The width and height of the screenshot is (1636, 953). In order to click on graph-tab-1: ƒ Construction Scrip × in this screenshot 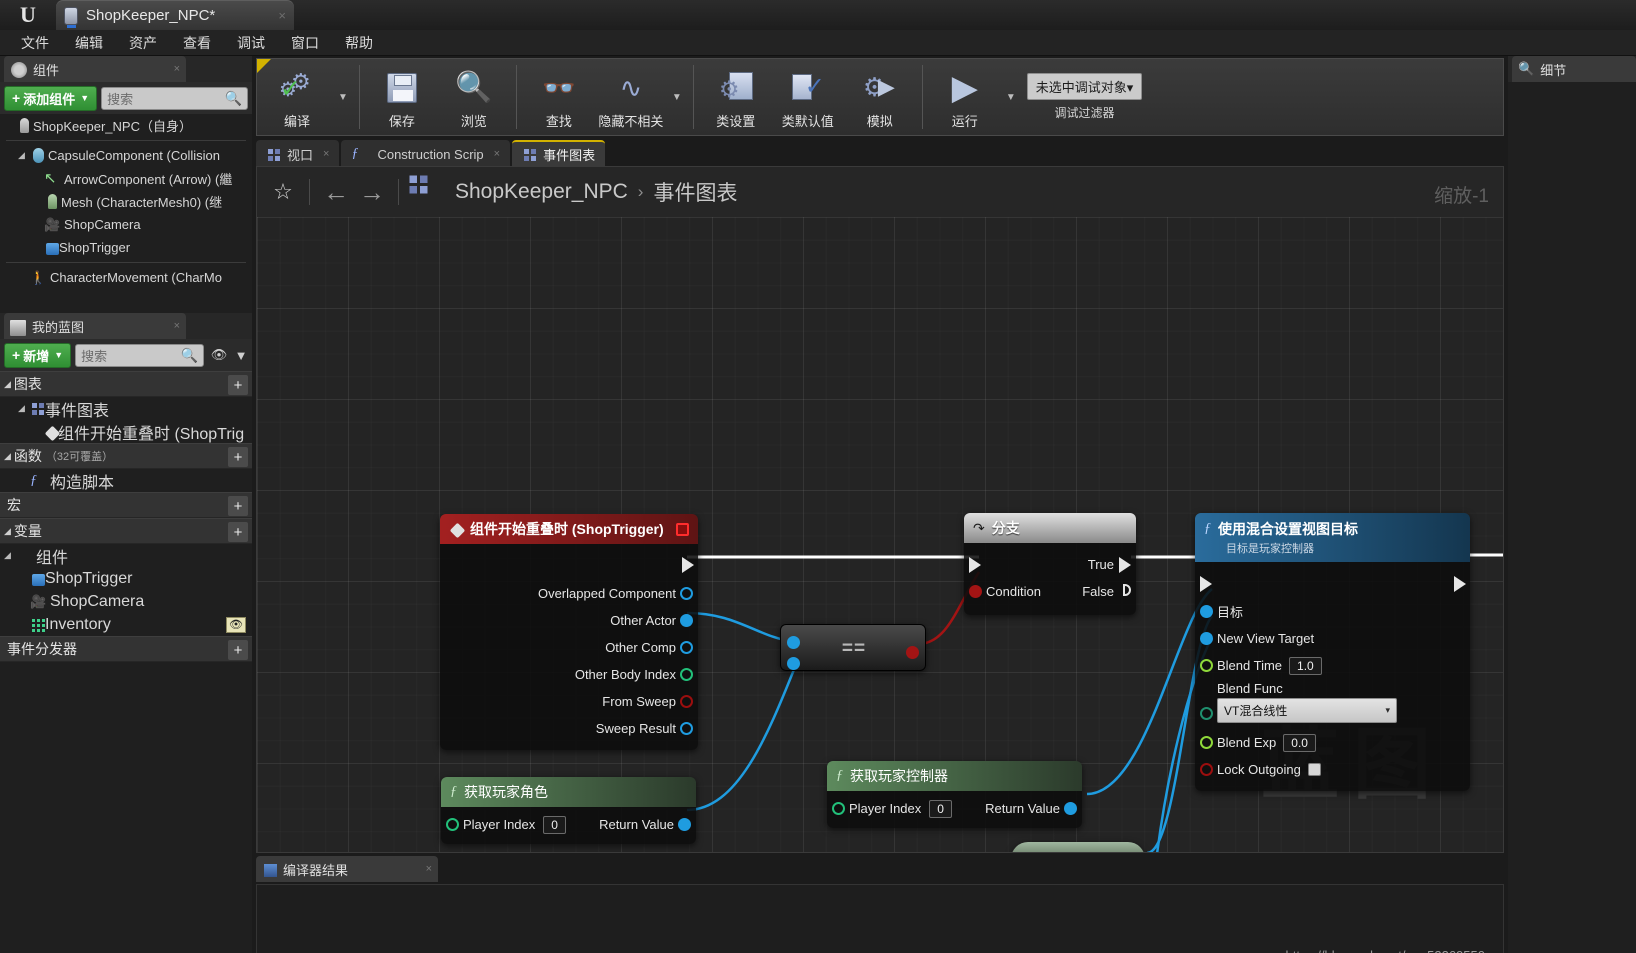, I will do `click(426, 153)`.